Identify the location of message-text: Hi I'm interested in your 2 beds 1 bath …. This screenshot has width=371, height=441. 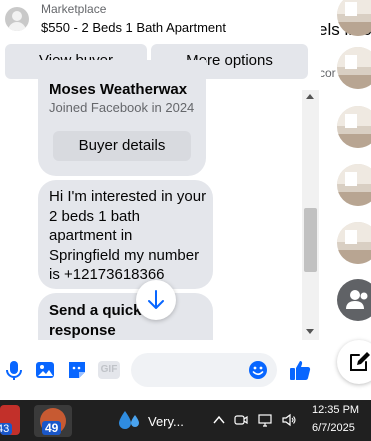
(128, 235).